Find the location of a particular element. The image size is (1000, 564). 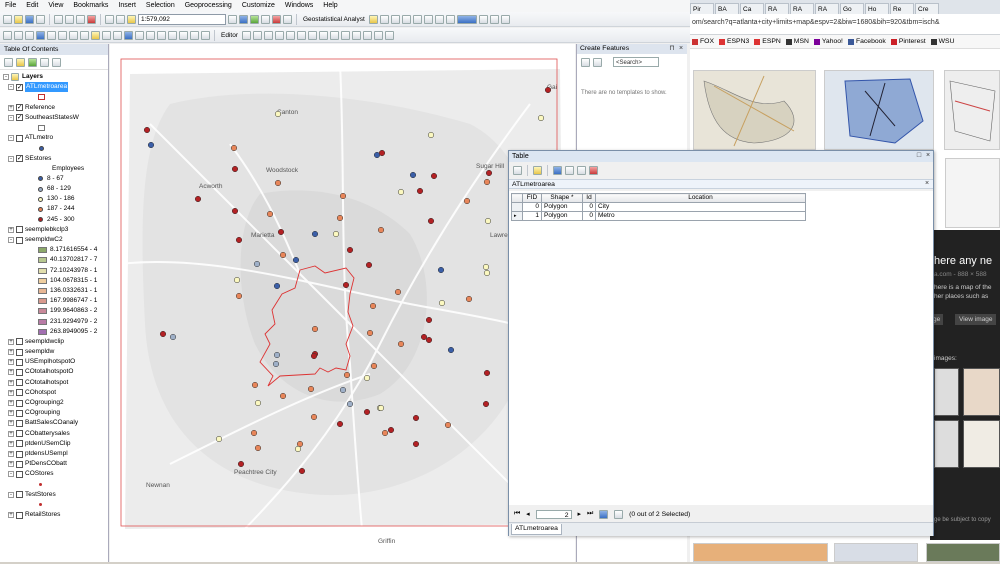

maximize-icon: □ is located at coordinates (919, 156).